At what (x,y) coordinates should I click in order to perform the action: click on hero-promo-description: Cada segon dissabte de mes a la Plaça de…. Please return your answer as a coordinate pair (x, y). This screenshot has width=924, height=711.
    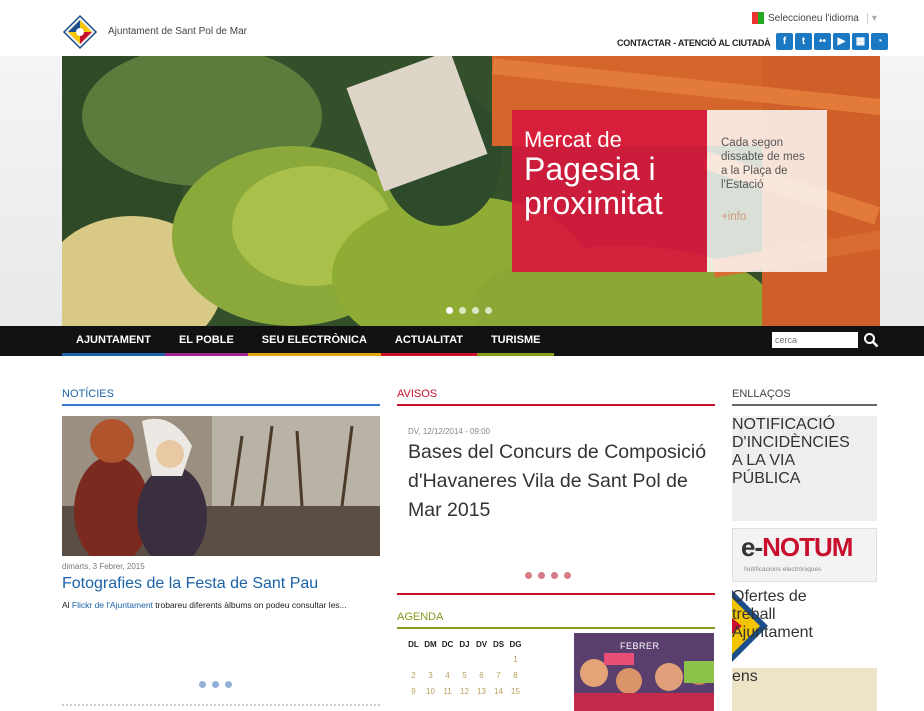
    Looking at the image, I should click on (767, 191).